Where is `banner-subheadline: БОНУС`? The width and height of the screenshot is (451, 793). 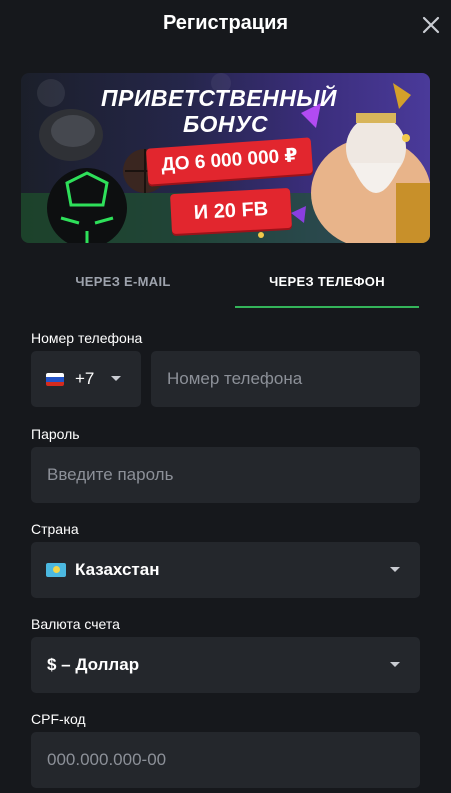
banner-subheadline: БОНУС is located at coordinates (226, 124).